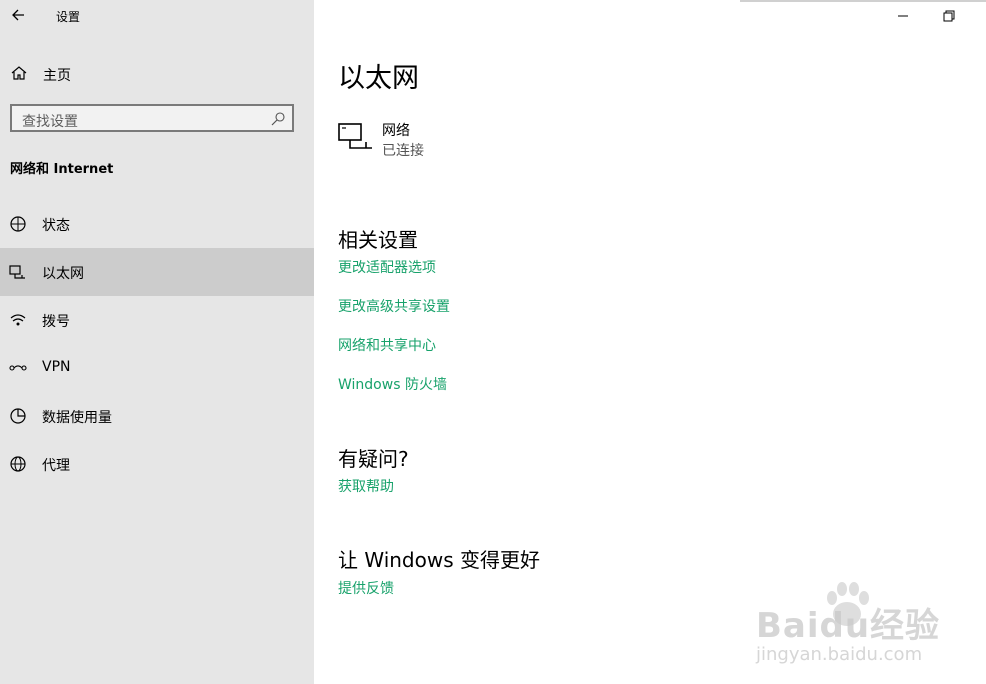 The height and width of the screenshot is (684, 986). I want to click on link-advanced-sharing: 更改高级共享设置, so click(394, 306).